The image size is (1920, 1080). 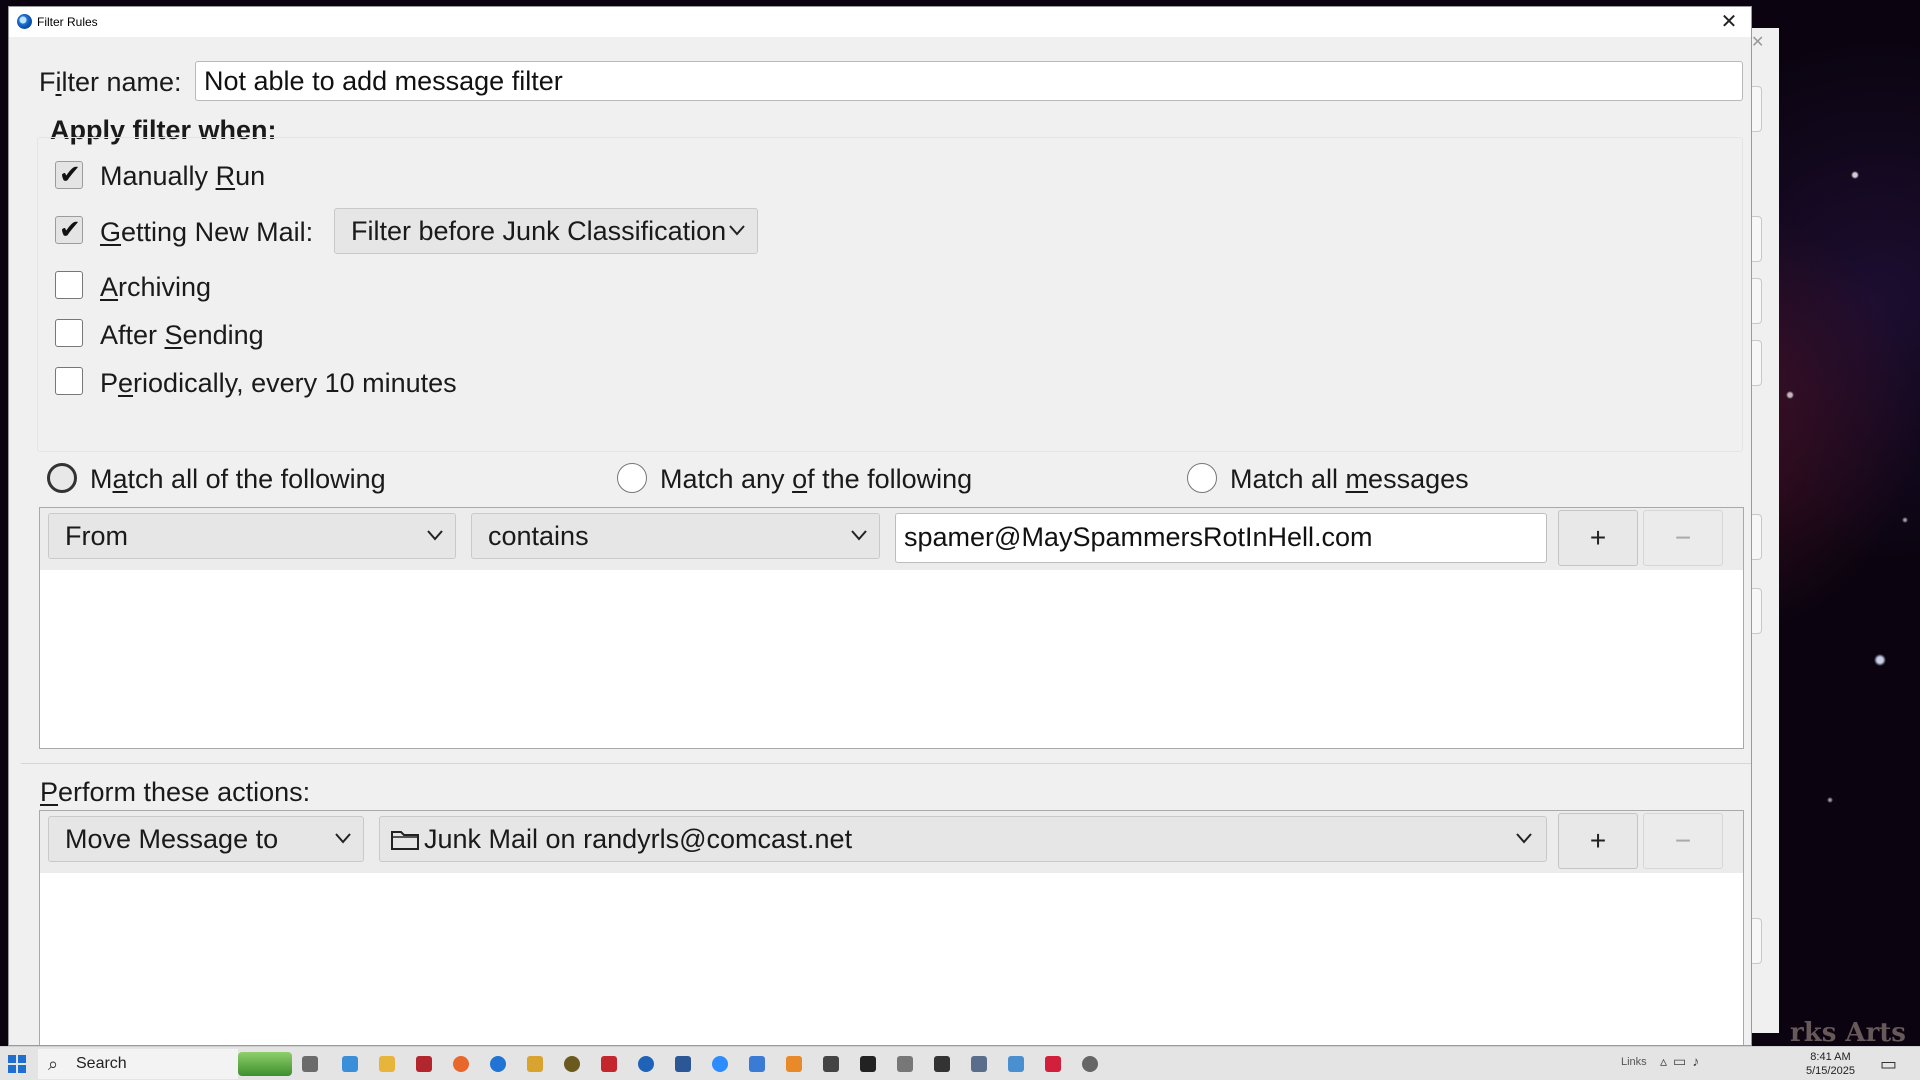 I want to click on action-type-dropdown: Move Message to, so click(x=206, y=839).